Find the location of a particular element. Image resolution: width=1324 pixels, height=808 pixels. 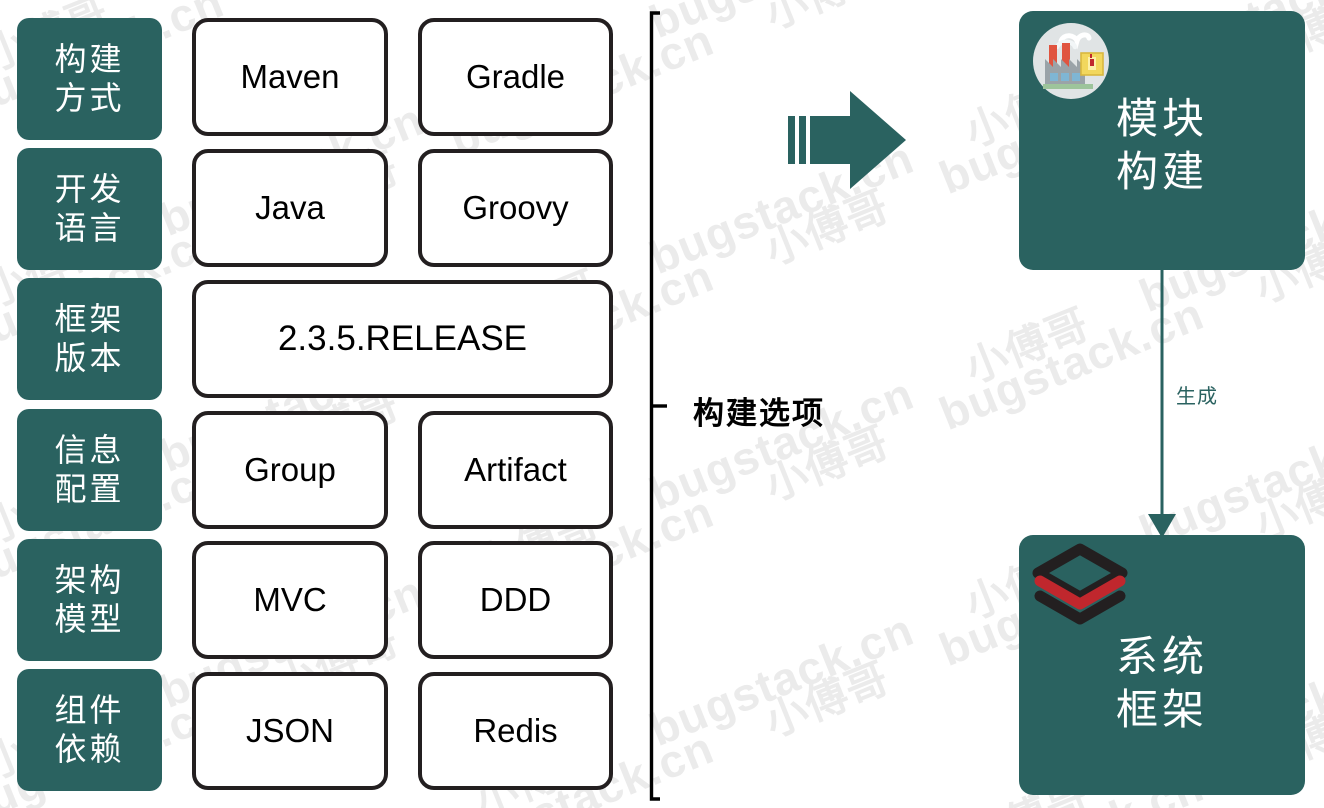

category-component-dependency: 组件 依赖 is located at coordinates (89, 730).